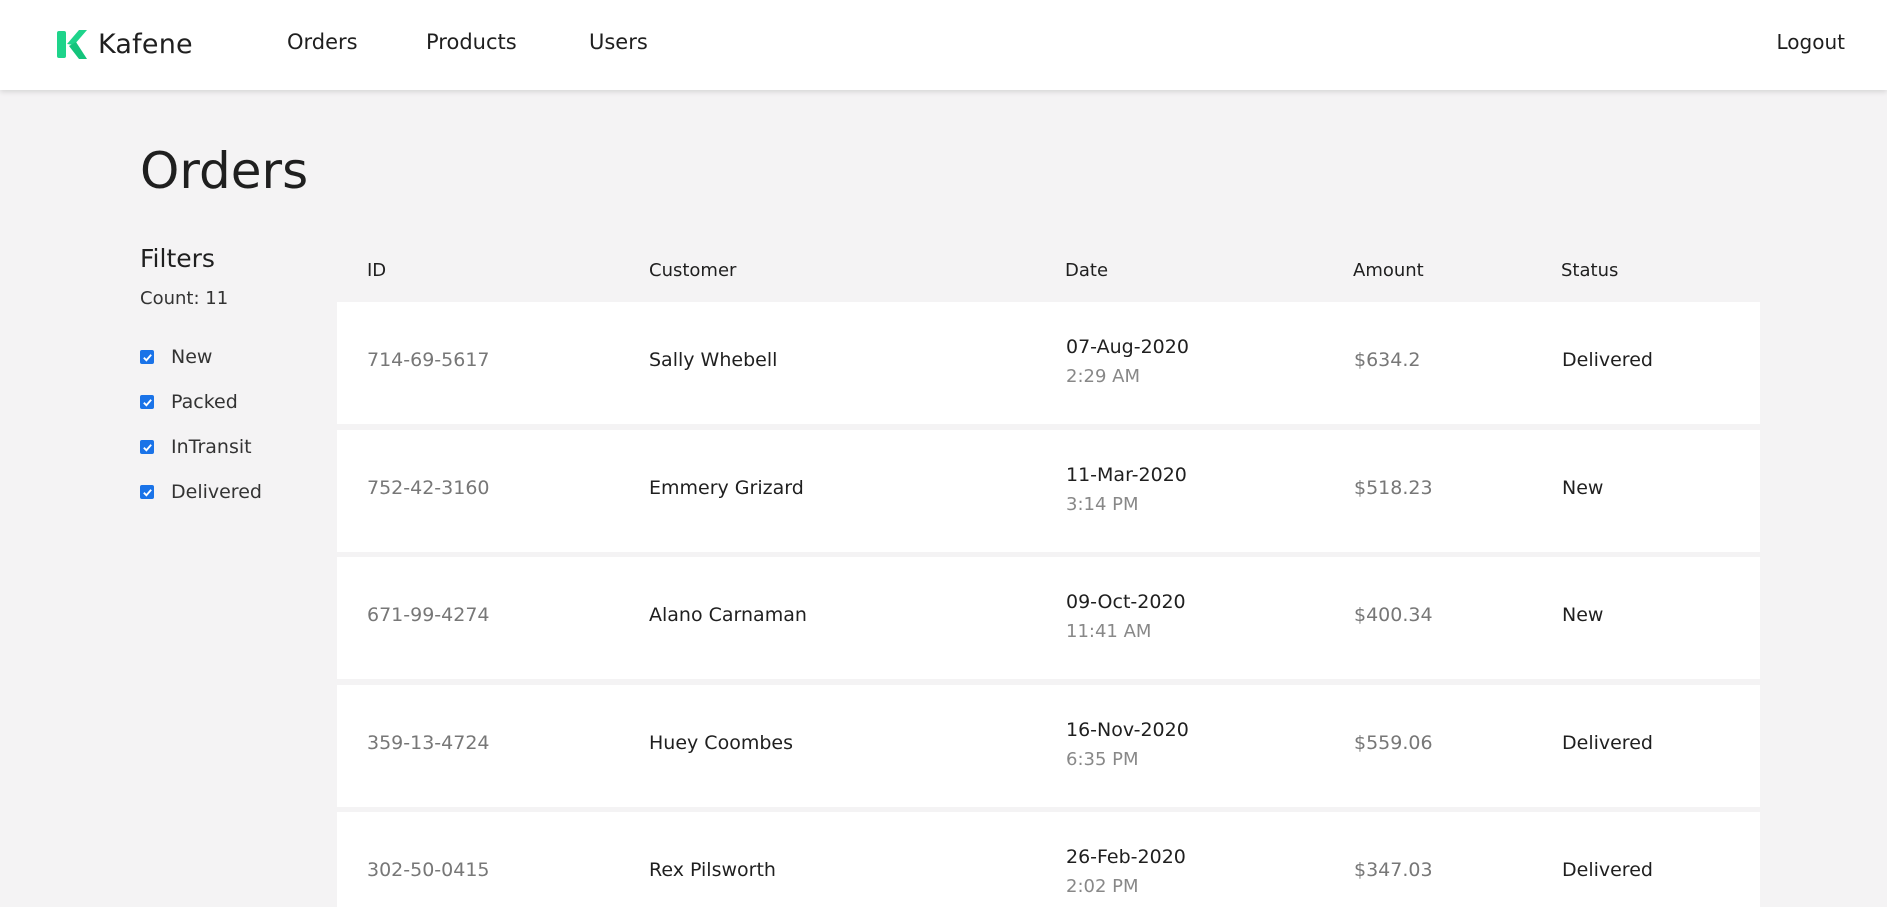 This screenshot has width=1887, height=907. Describe the element at coordinates (428, 488) in the screenshot. I see `order-id: 752-42-3160` at that location.